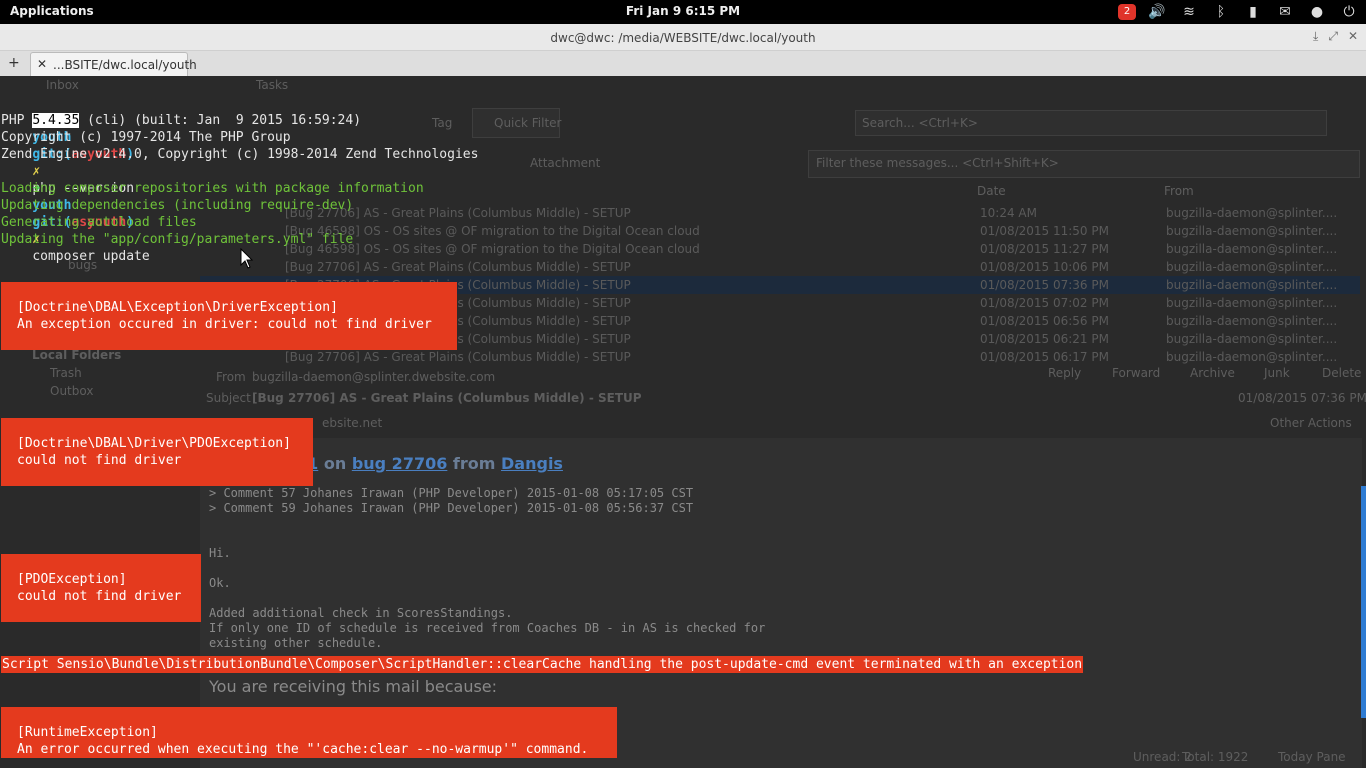 The width and height of the screenshot is (1366, 768). I want to click on mail-date: 01/08/2015 06:17 PM, so click(1044, 357).